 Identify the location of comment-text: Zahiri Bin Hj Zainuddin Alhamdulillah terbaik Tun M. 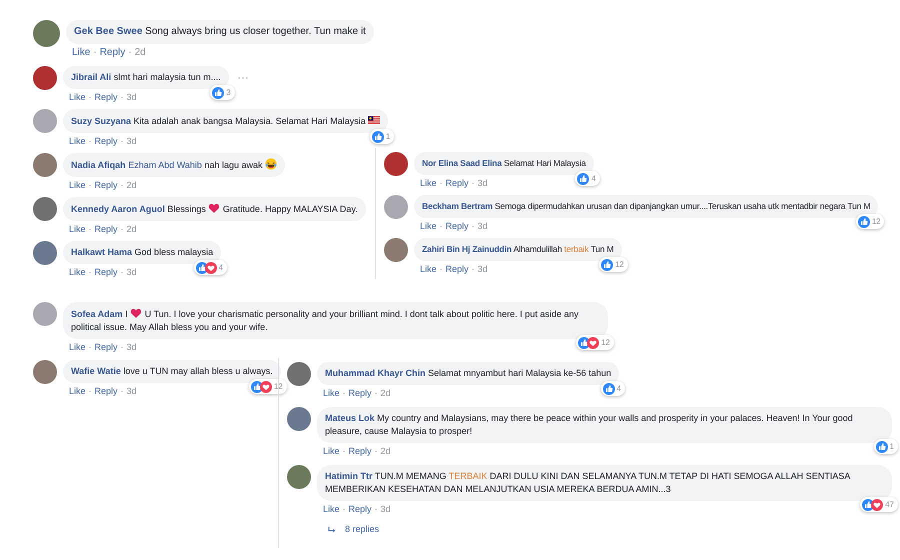
(518, 249).